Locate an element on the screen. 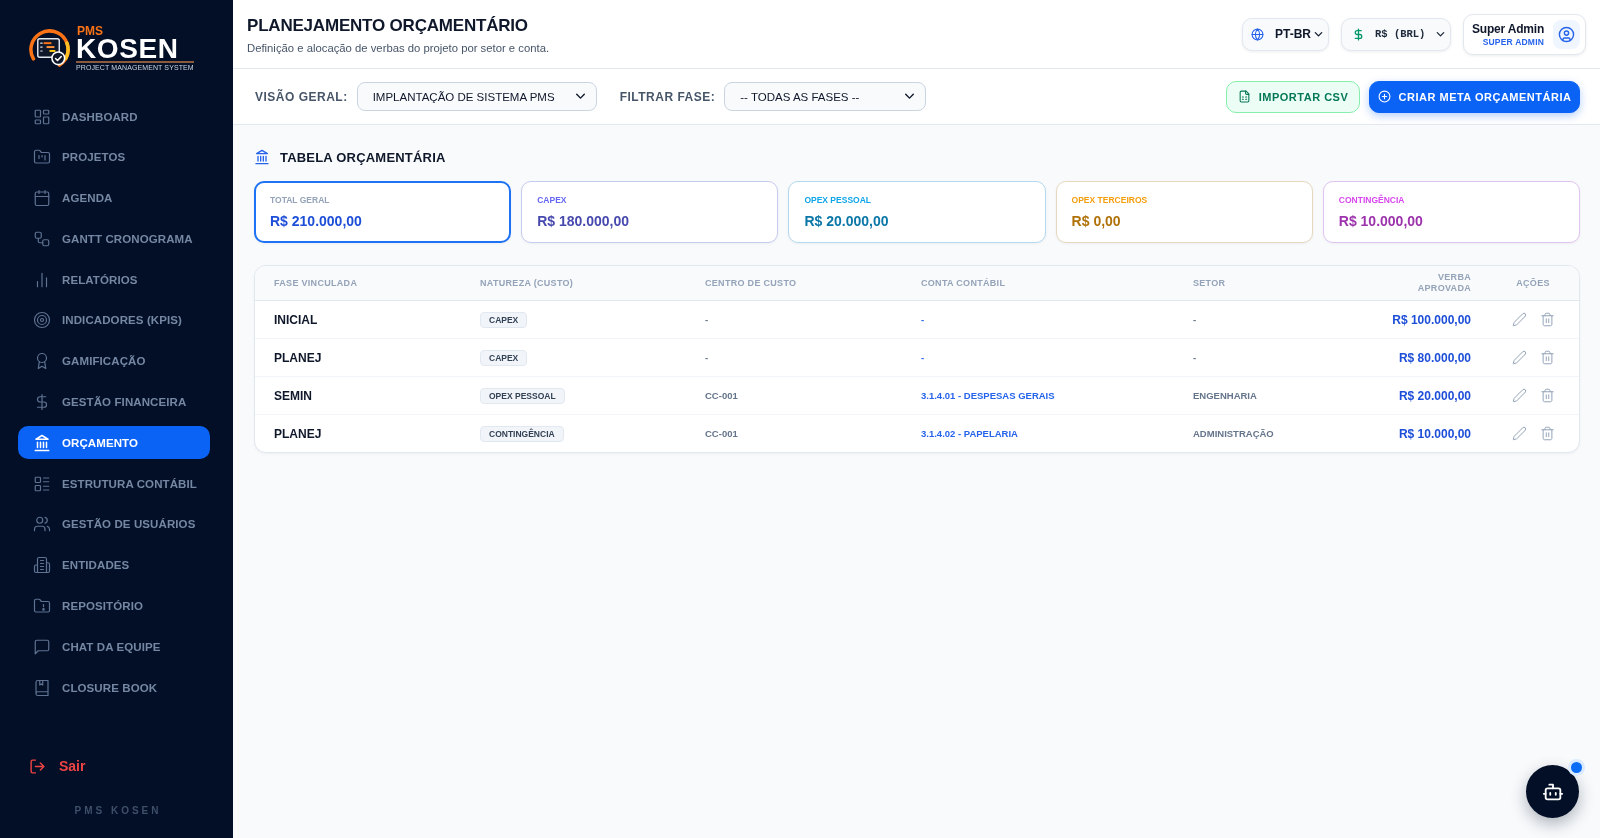 This screenshot has height=838, width=1600. card-label: CONTINGÊNCIA is located at coordinates (1371, 200).